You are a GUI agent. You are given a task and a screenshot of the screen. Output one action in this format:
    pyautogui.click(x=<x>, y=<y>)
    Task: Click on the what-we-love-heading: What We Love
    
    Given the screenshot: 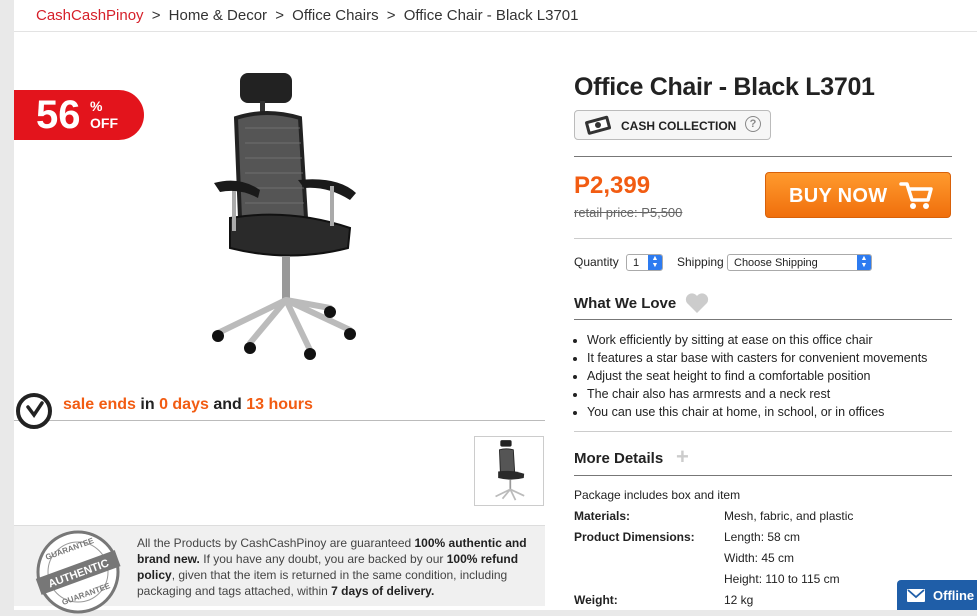 What is the action you would take?
    pyautogui.click(x=625, y=303)
    